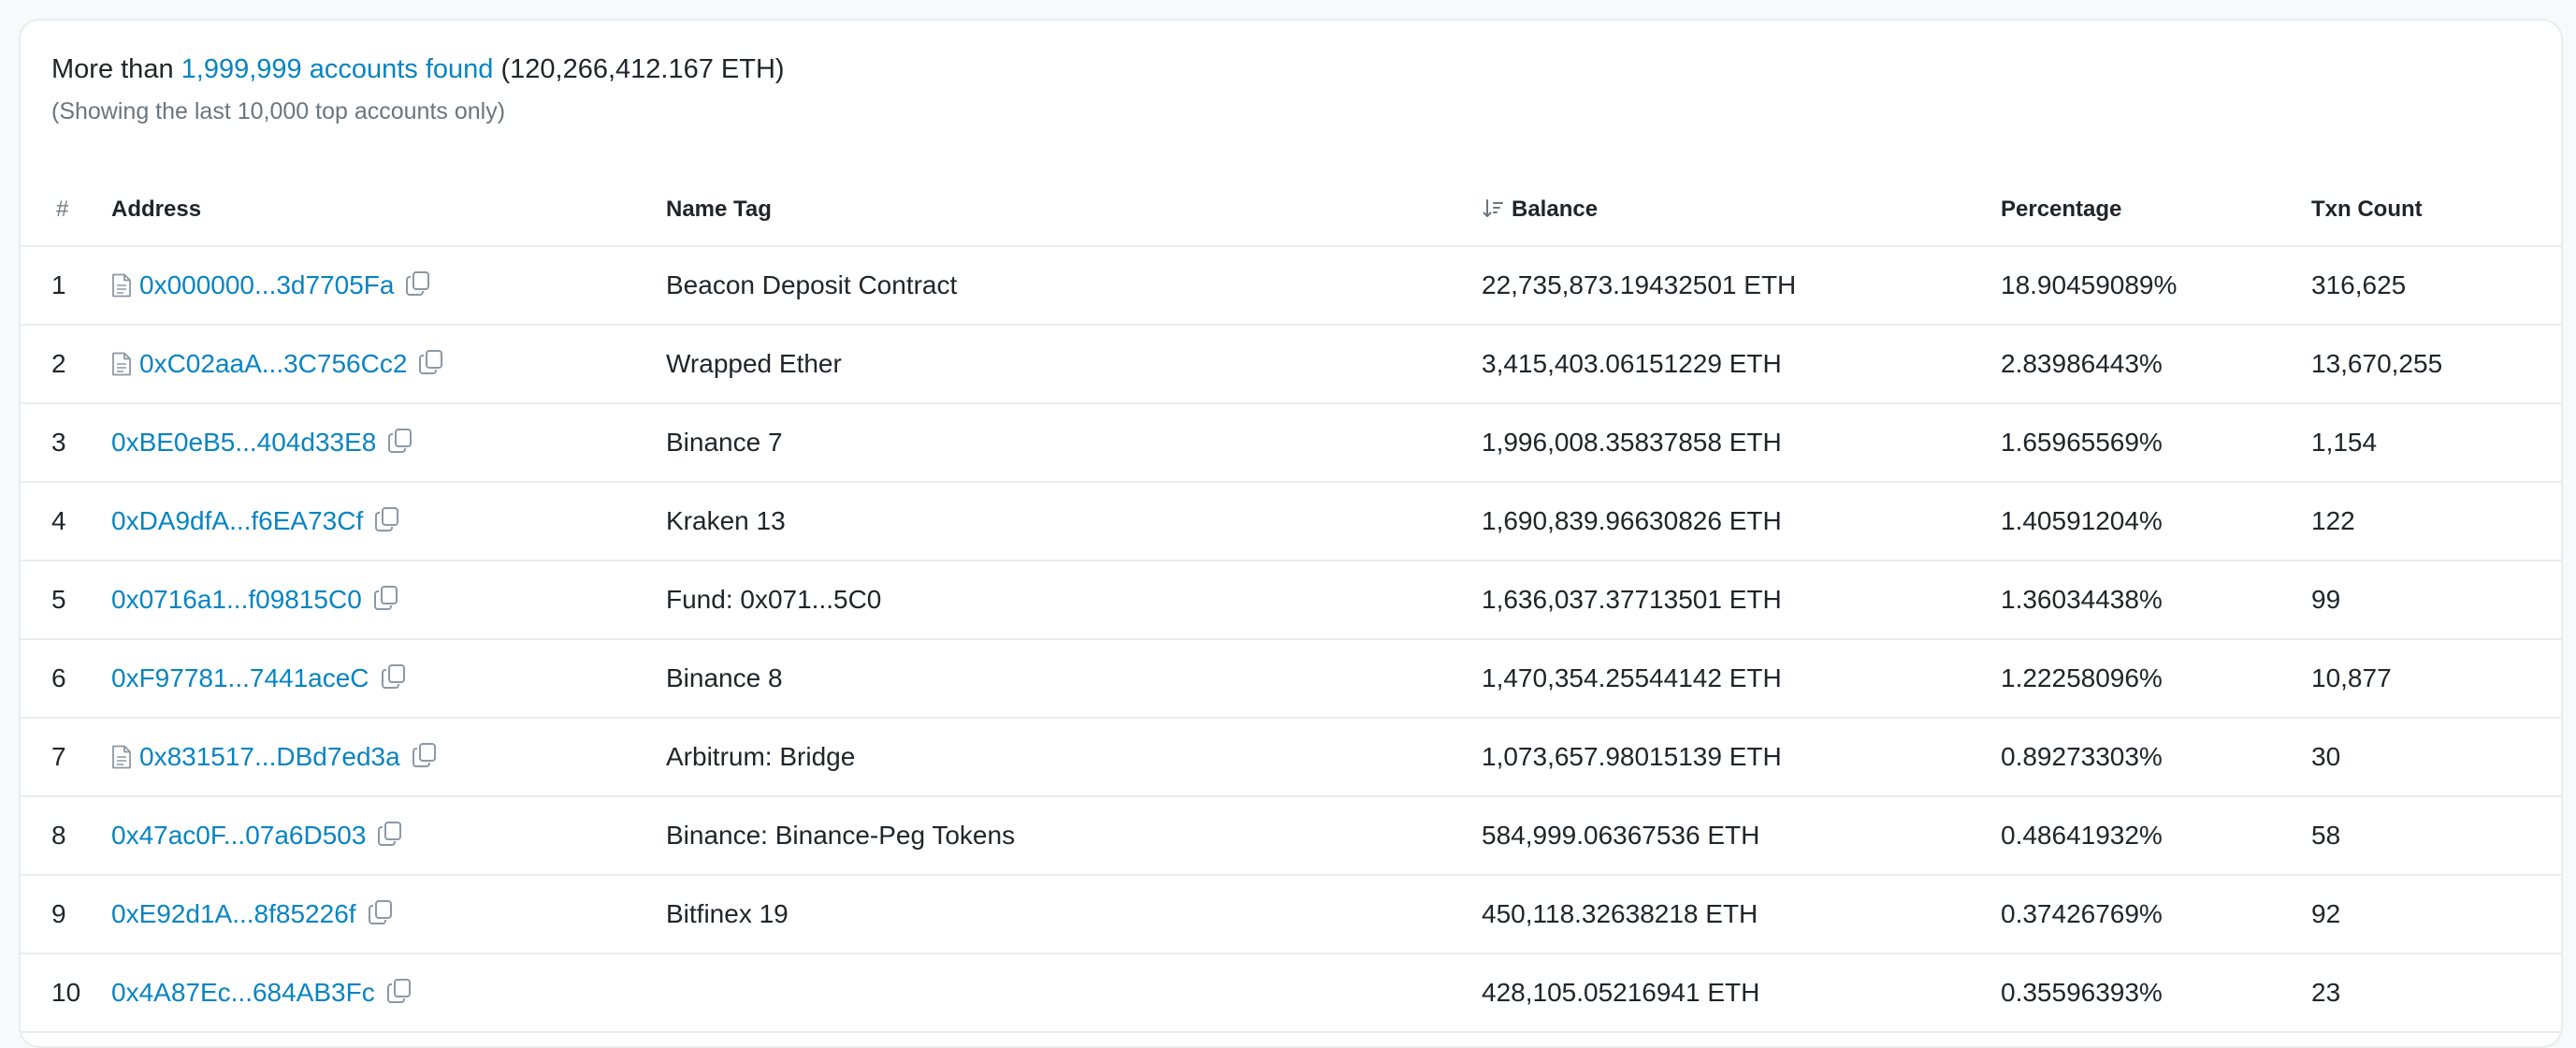 Image resolution: width=2576 pixels, height=1048 pixels. What do you see at coordinates (269, 756) in the screenshot?
I see `address-link: 0x831517...DBd7ed3a` at bounding box center [269, 756].